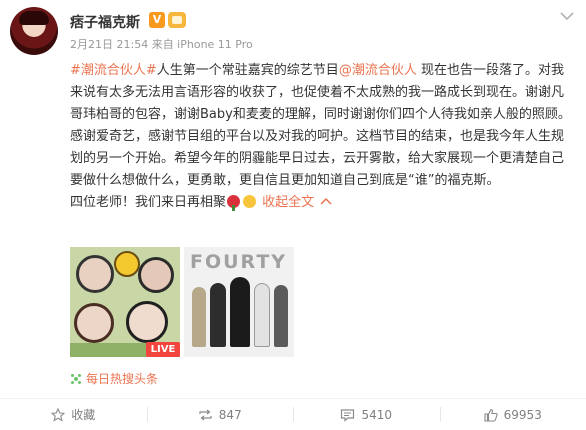 This screenshot has height=430, width=586. Describe the element at coordinates (378, 70) in the screenshot. I see `mention-link: @潮流合伙人` at that location.